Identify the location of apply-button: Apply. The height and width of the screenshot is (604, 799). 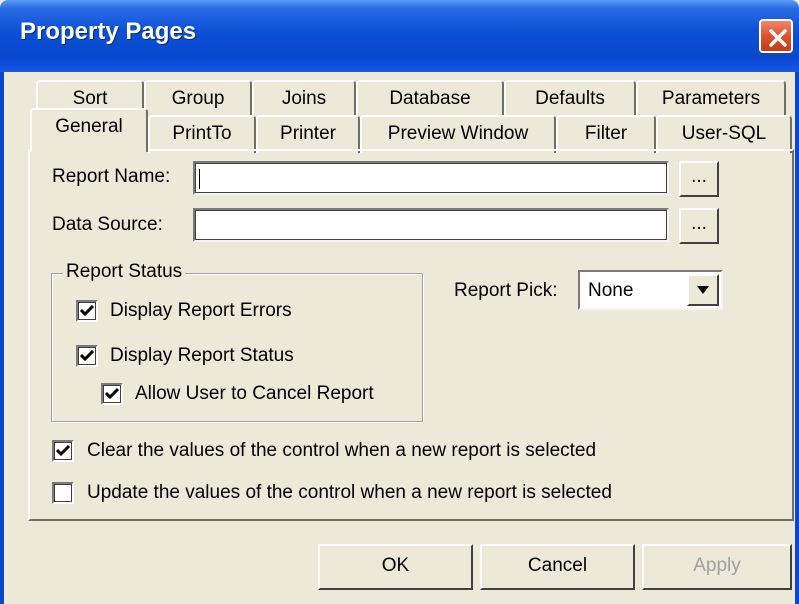
(717, 567).